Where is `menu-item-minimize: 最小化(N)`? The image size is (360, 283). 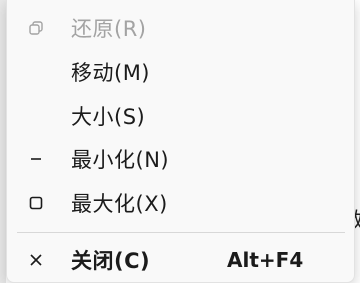
menu-item-minimize: 最小化(N) is located at coordinates (180, 159).